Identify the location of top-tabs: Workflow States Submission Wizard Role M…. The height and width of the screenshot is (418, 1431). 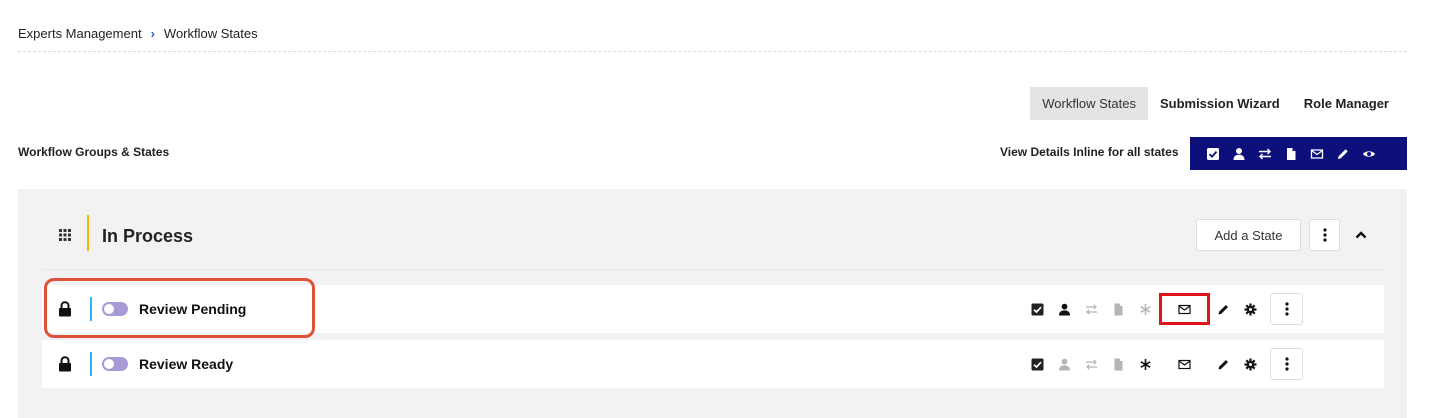
(1215, 103).